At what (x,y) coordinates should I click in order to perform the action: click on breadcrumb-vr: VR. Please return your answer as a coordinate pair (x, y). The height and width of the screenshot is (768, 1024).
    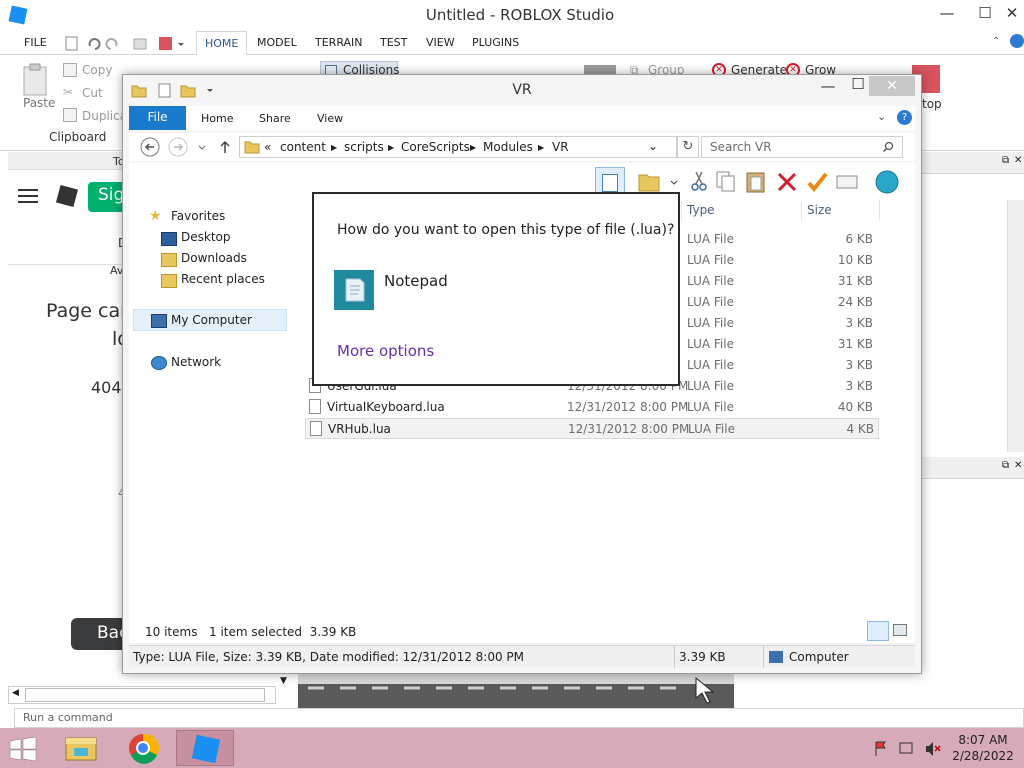
    Looking at the image, I should click on (560, 147).